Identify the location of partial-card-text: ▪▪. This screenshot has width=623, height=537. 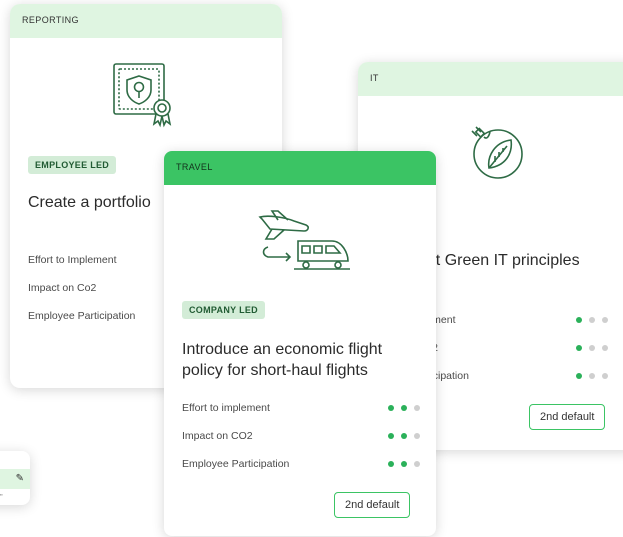
(1, 494).